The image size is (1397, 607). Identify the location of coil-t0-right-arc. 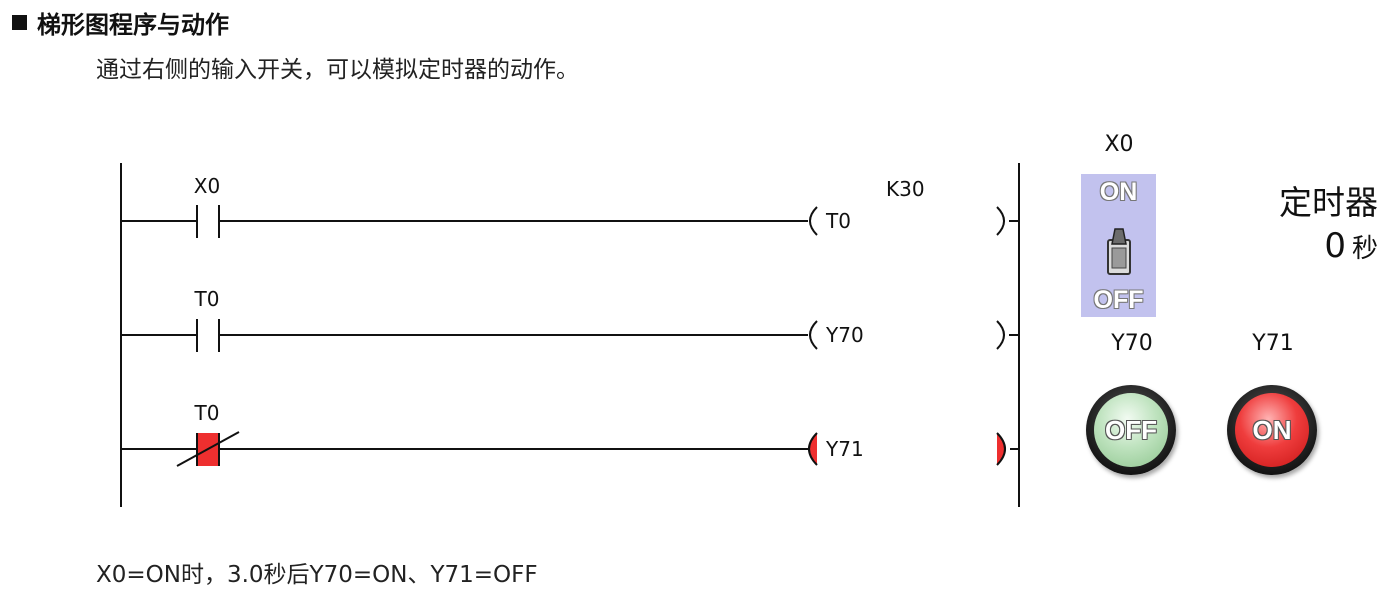
(1000, 221).